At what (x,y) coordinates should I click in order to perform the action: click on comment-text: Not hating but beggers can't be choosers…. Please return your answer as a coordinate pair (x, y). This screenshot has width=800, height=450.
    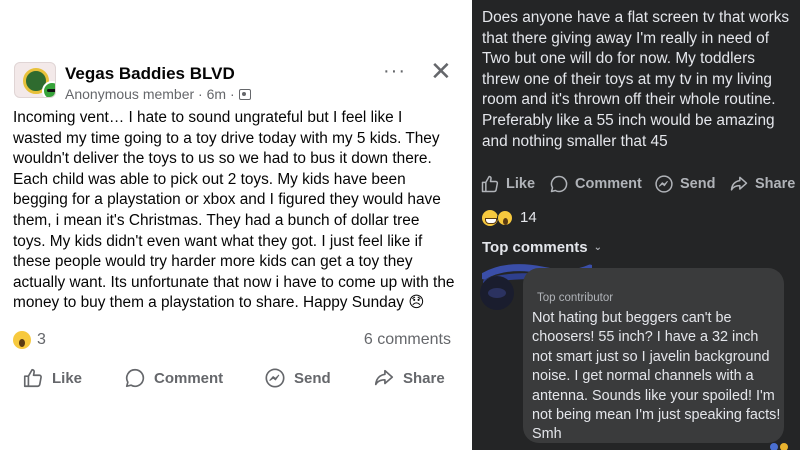
    Looking at the image, I should click on (656, 376).